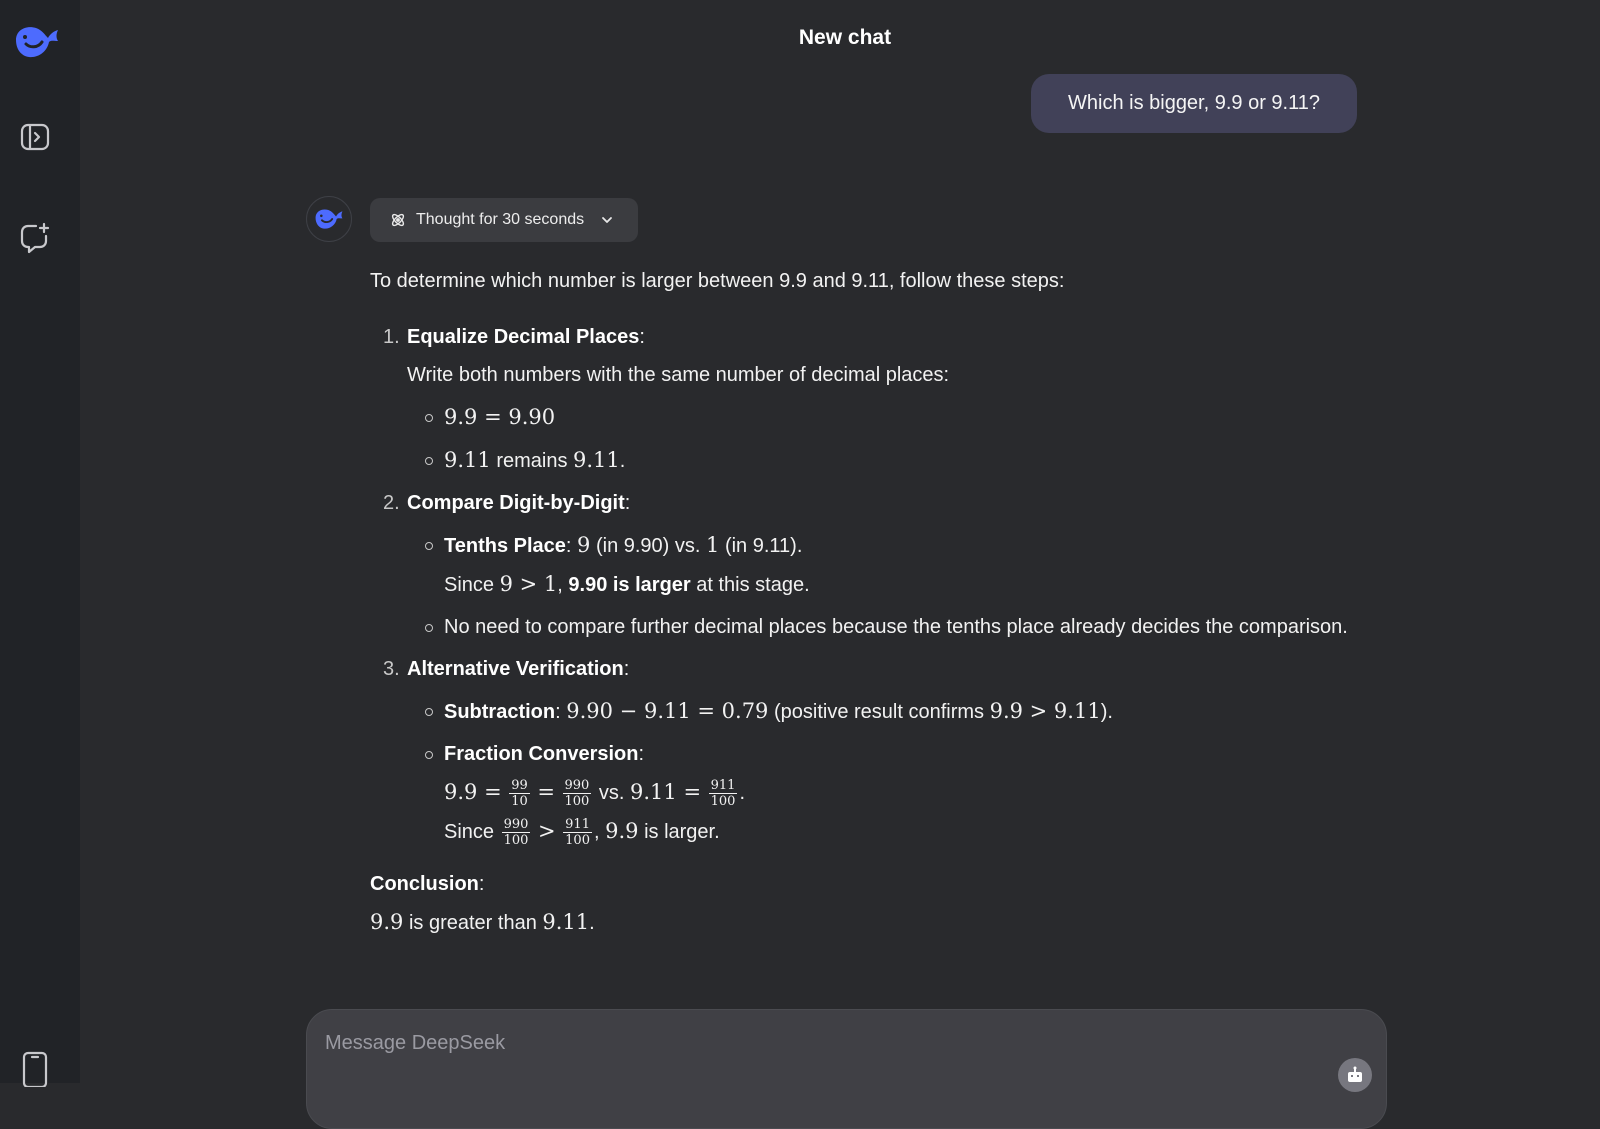 The image size is (1600, 1129). I want to click on user-message-bubble: Which is bigger, 9.9 or 9.11?, so click(1194, 103).